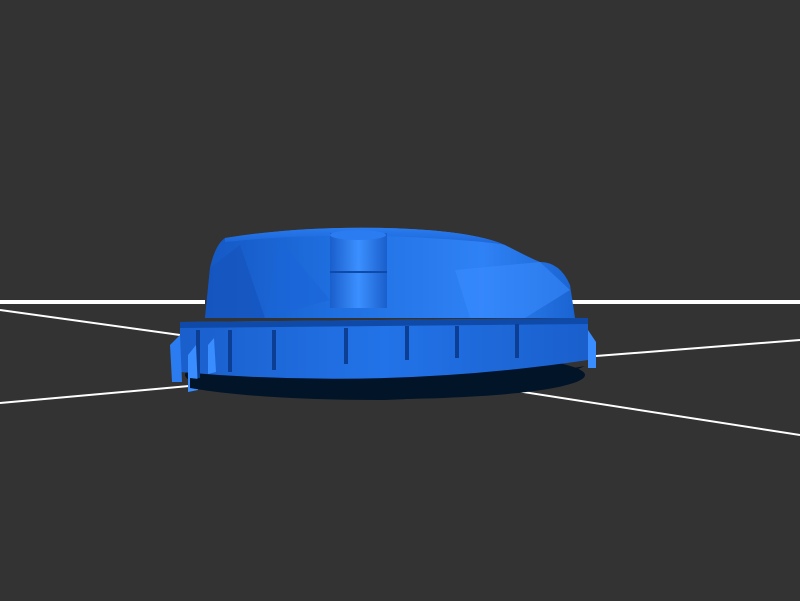  Describe the element at coordinates (358, 235) in the screenshot. I see `model-cylinder-top` at that location.